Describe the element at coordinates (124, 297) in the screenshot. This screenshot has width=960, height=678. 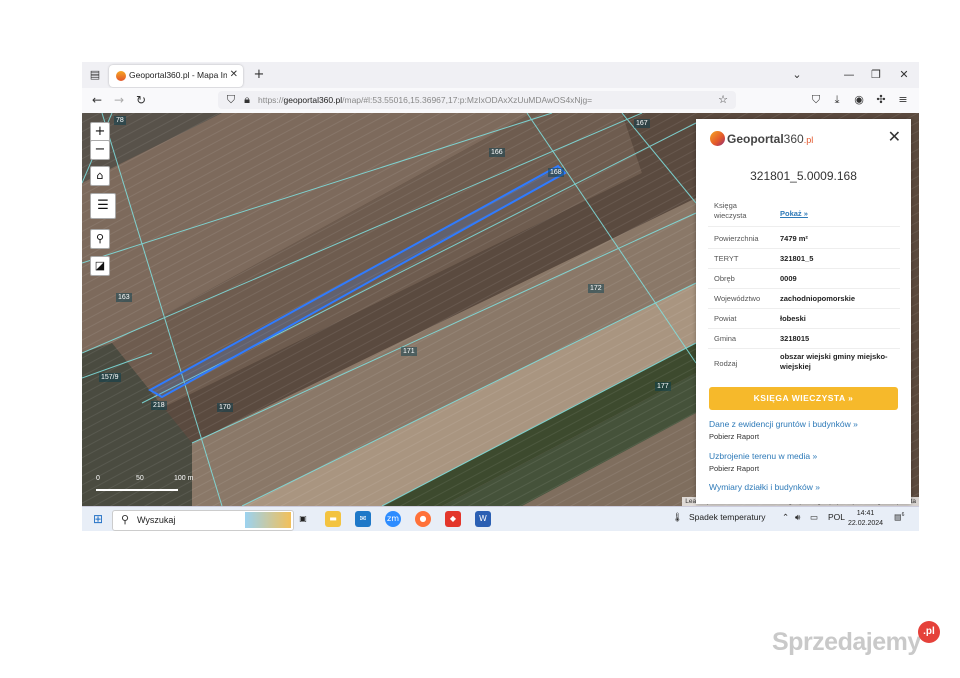
I see `parcel-label: 163` at that location.